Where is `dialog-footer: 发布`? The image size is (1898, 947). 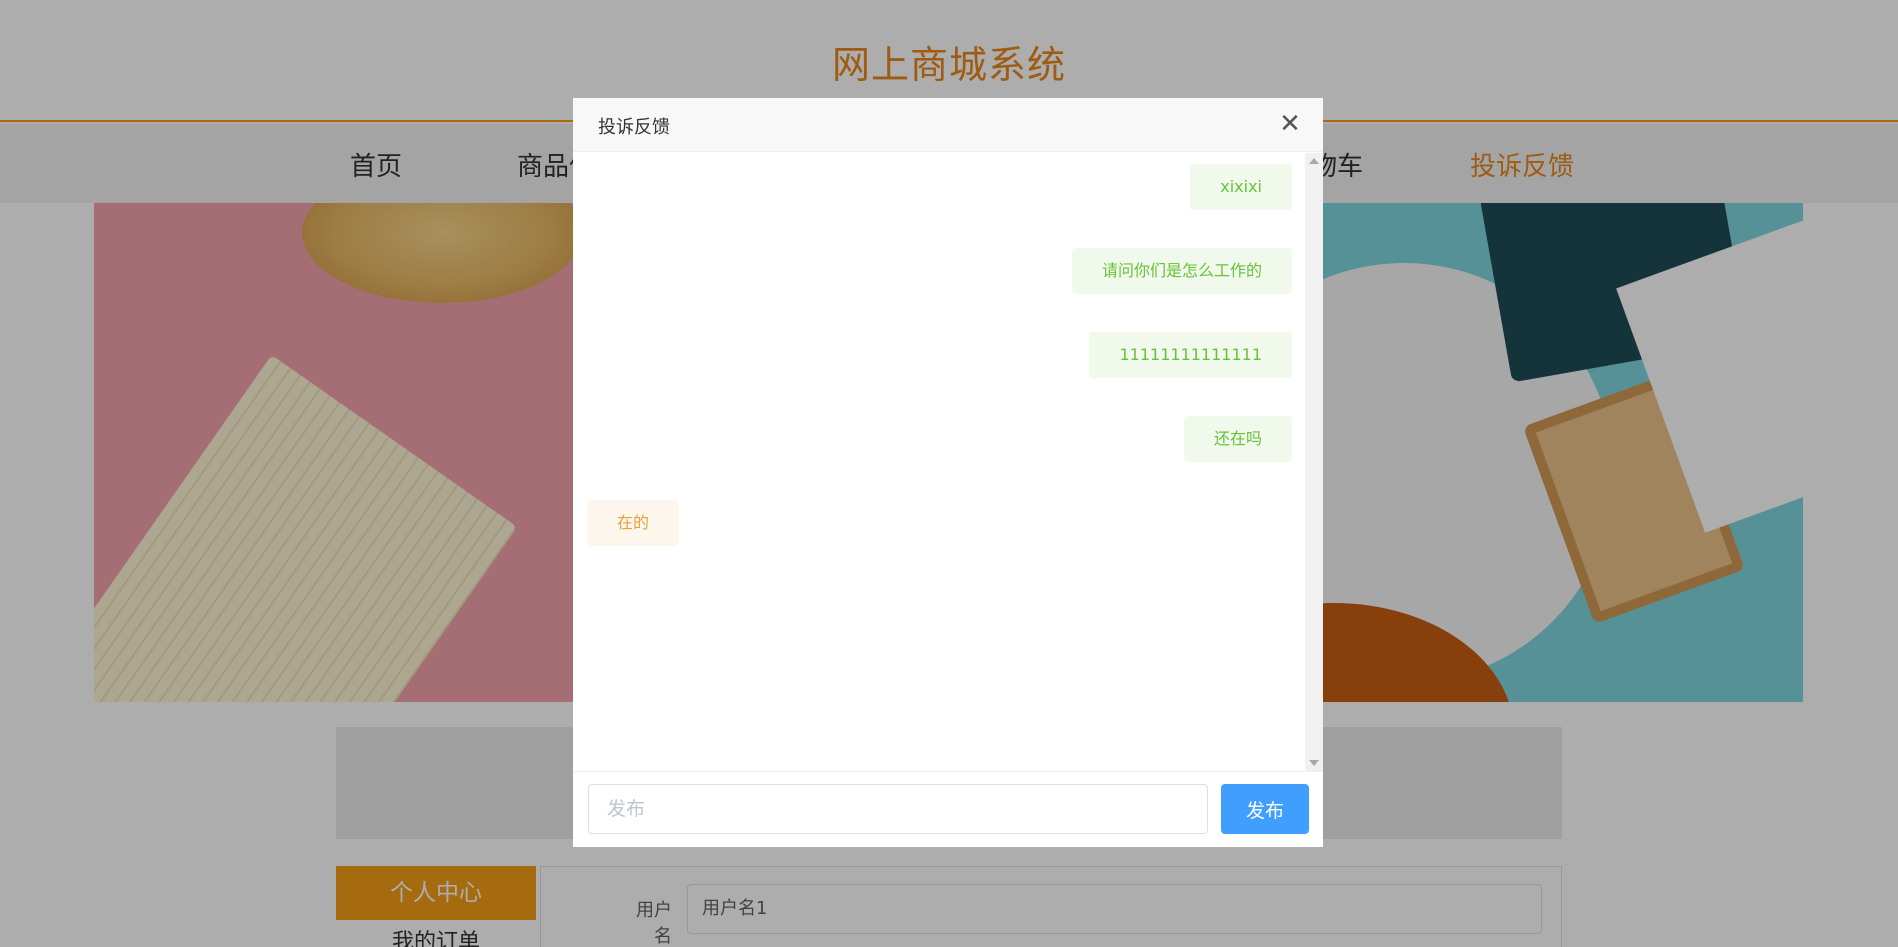
dialog-footer: 发布 is located at coordinates (948, 809).